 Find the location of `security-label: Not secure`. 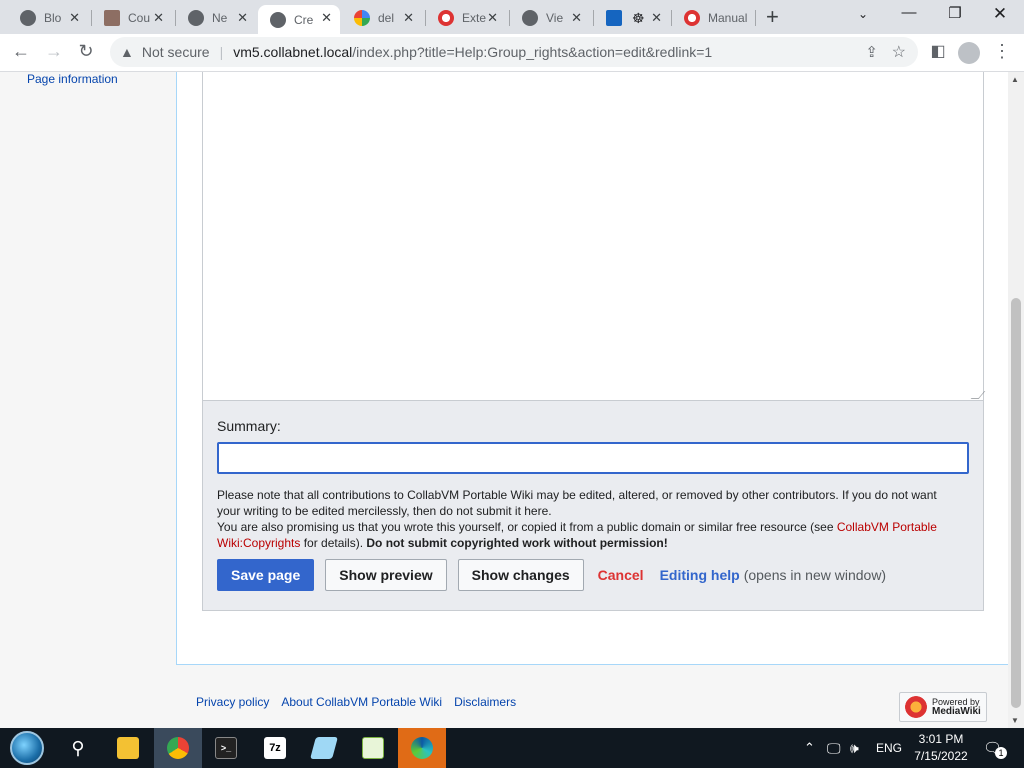

security-label: Not secure is located at coordinates (176, 52).